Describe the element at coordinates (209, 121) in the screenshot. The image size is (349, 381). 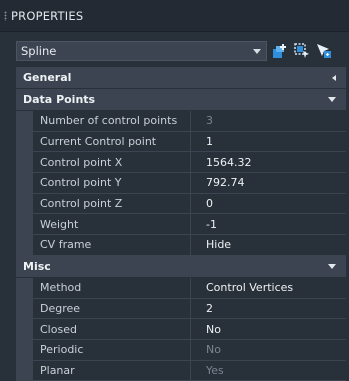
I see `property-value: 3` at that location.